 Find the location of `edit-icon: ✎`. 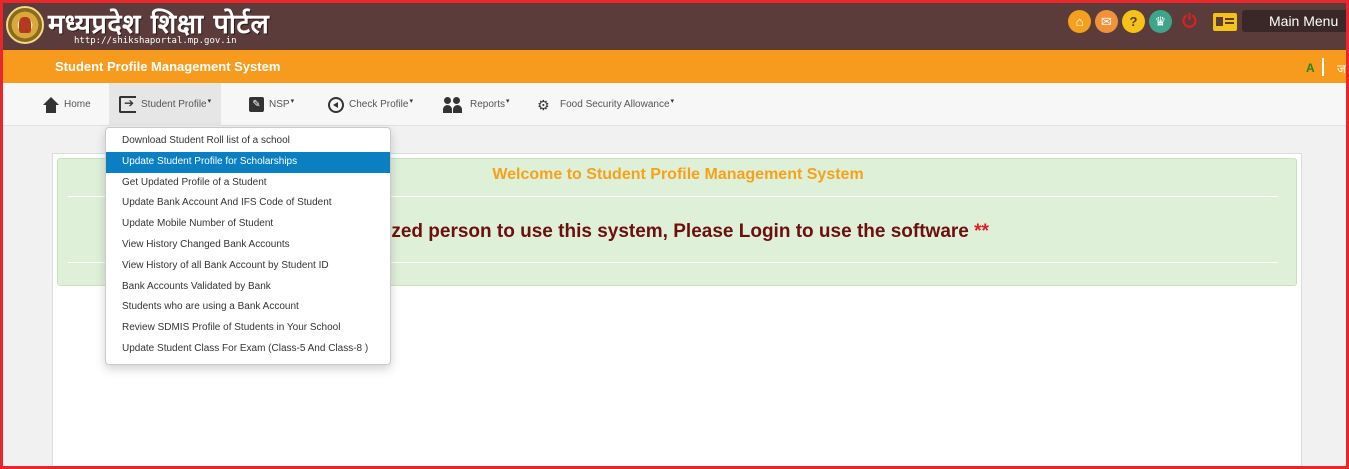

edit-icon: ✎ is located at coordinates (256, 104).